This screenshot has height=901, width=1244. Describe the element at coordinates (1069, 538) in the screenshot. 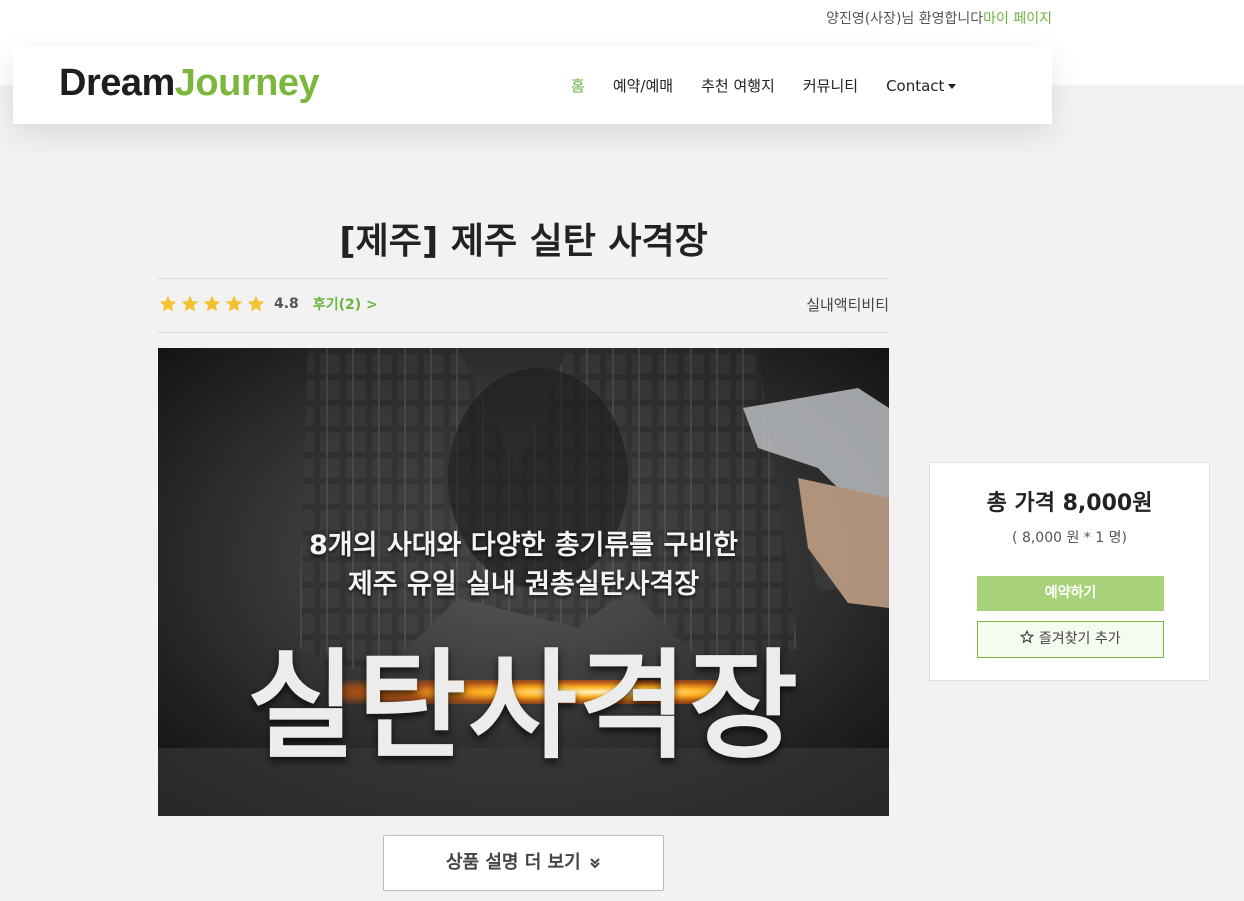

I see `price-detail: ( 8,000 원 * 1 명)` at that location.